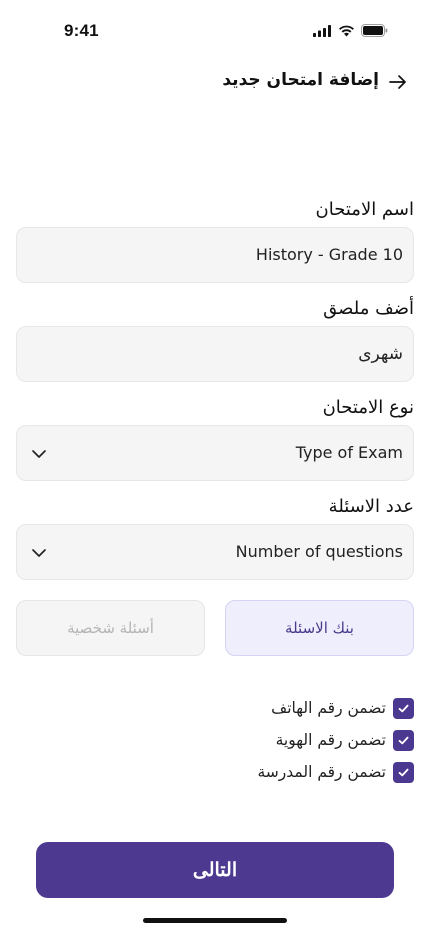 Image resolution: width=430 pixels, height=932 pixels. I want to click on page-title: إضافة امتحان جديد, so click(300, 80).